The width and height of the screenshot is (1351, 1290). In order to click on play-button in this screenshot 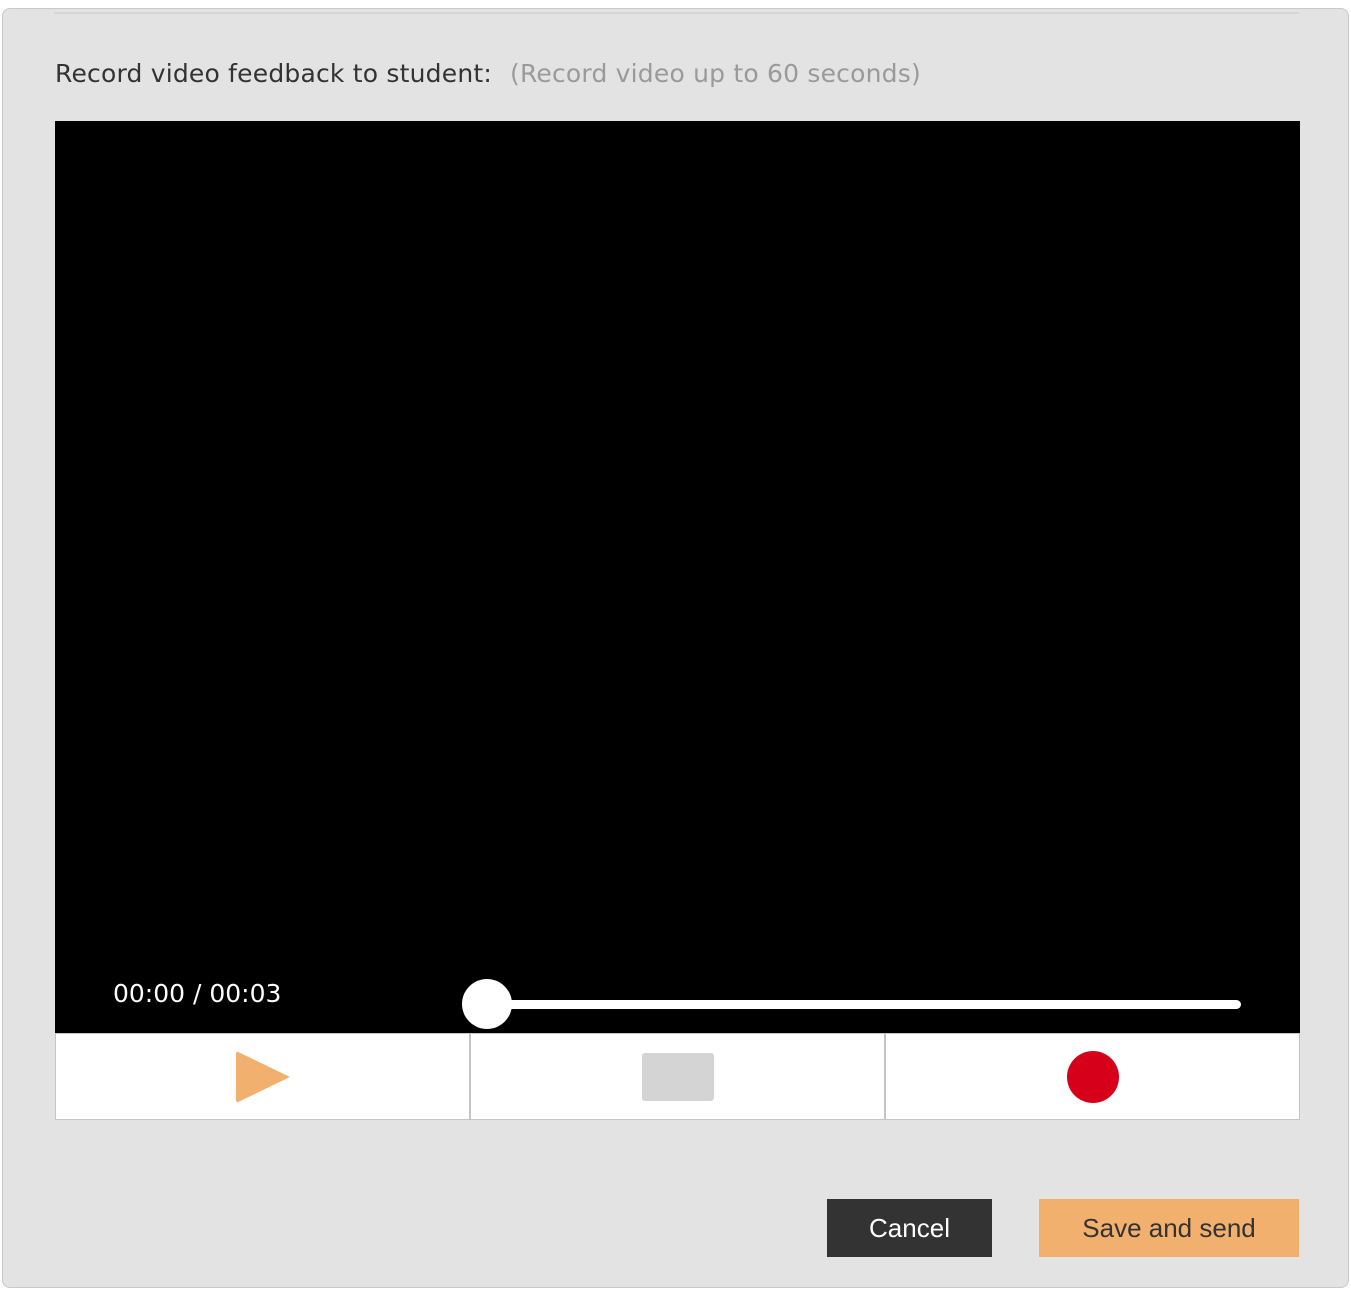, I will do `click(263, 1076)`.